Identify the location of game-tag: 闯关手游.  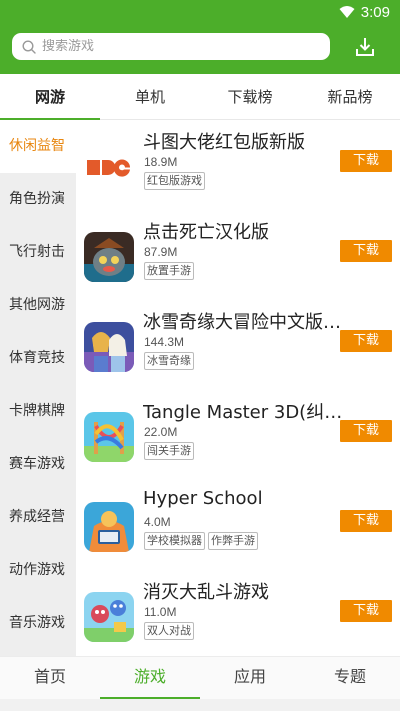
(169, 451).